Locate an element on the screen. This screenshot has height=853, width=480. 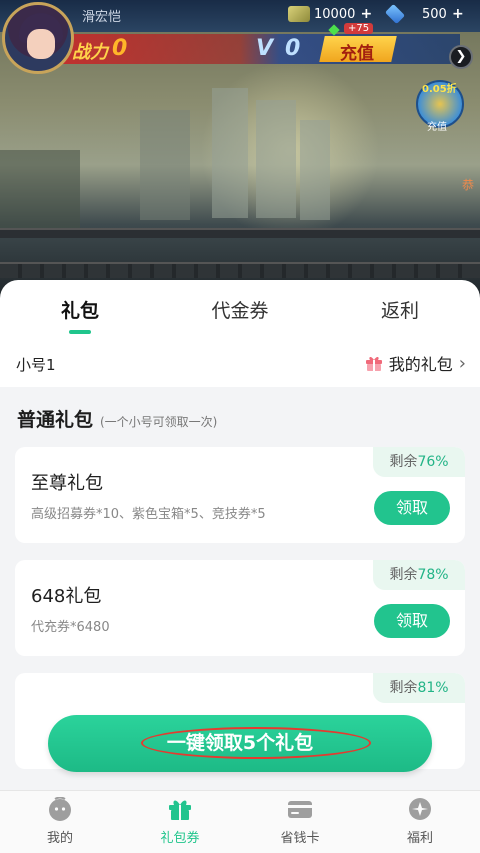
nav-item-gifts: 礼包券 is located at coordinates (180, 821).